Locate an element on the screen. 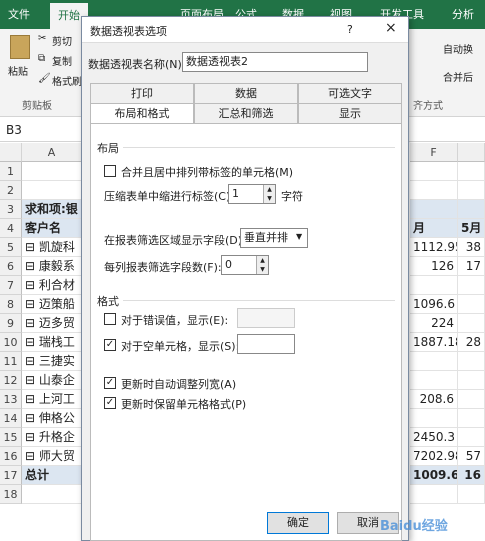  merge-button: 合并后 is located at coordinates (458, 76).